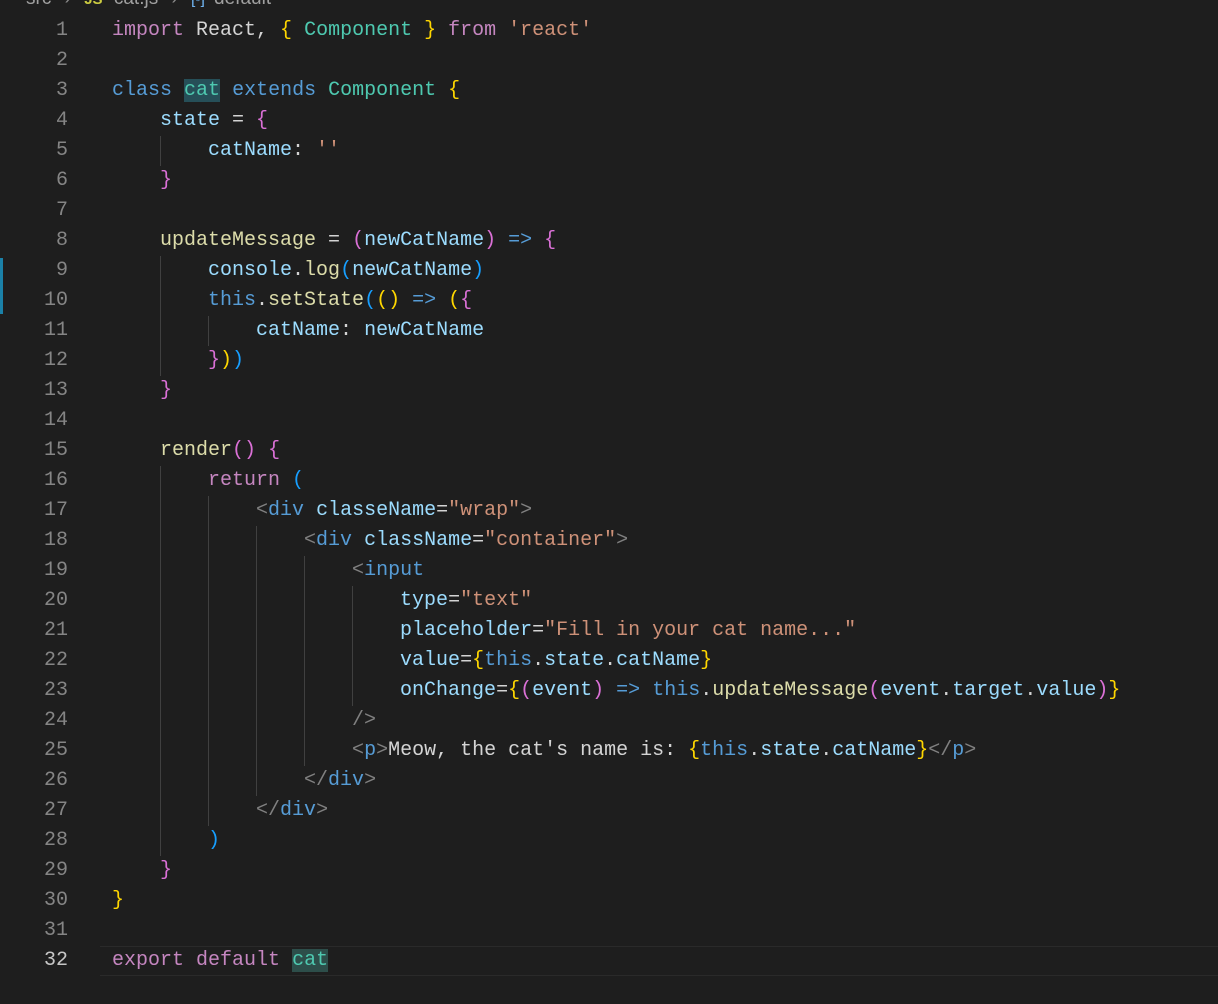  I want to click on line-number: 30, so click(55, 900).